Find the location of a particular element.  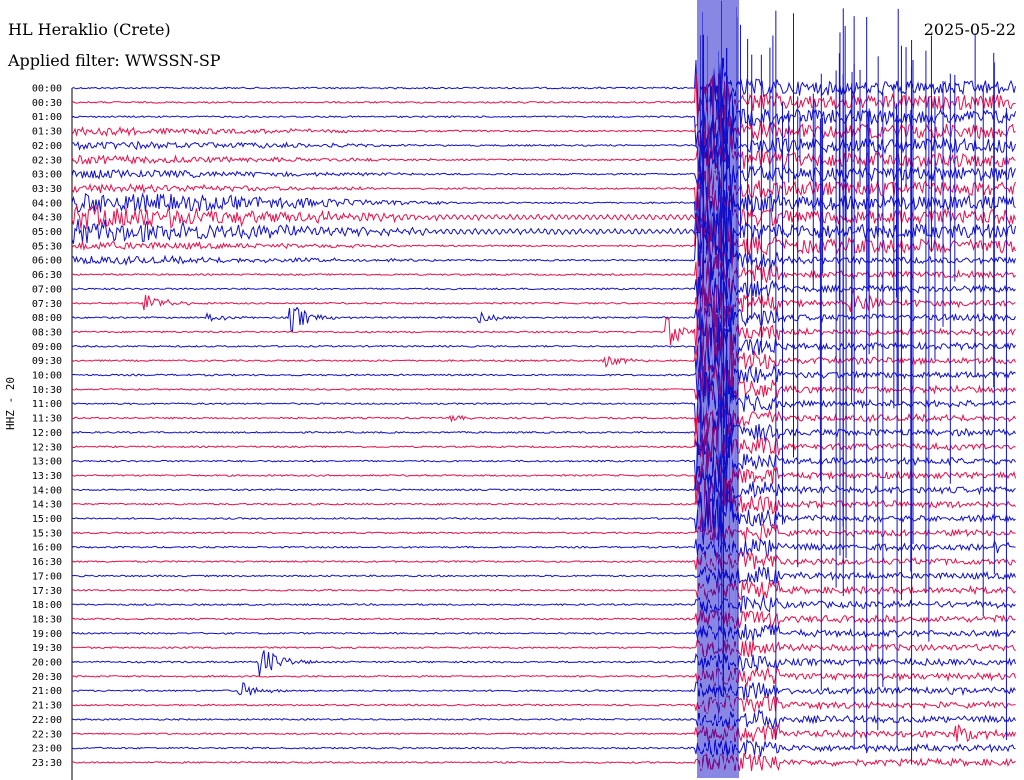

row-label: 03:30 is located at coordinates (47, 189).